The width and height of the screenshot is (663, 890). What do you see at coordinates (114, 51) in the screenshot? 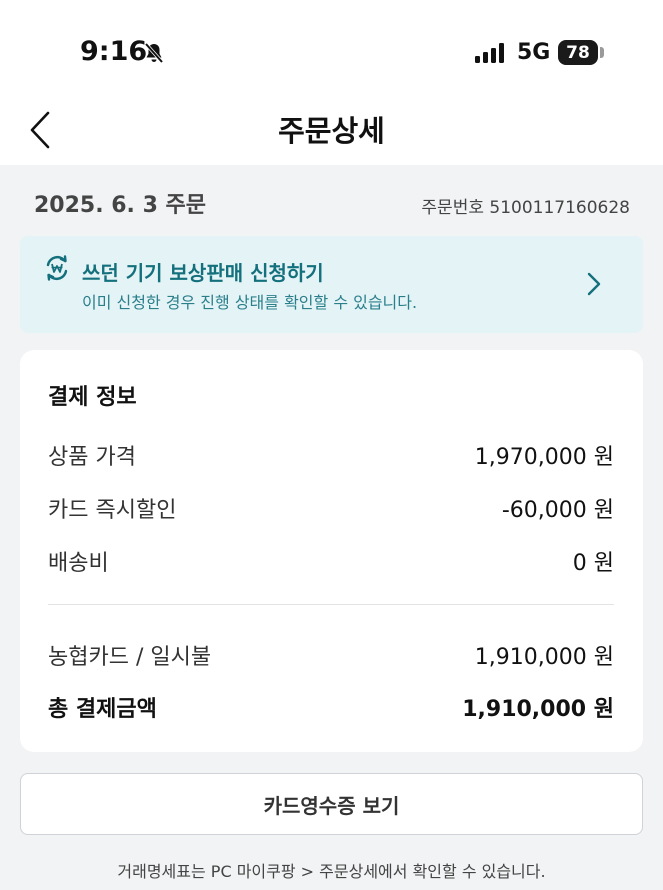
I see `status-time: 9:16` at bounding box center [114, 51].